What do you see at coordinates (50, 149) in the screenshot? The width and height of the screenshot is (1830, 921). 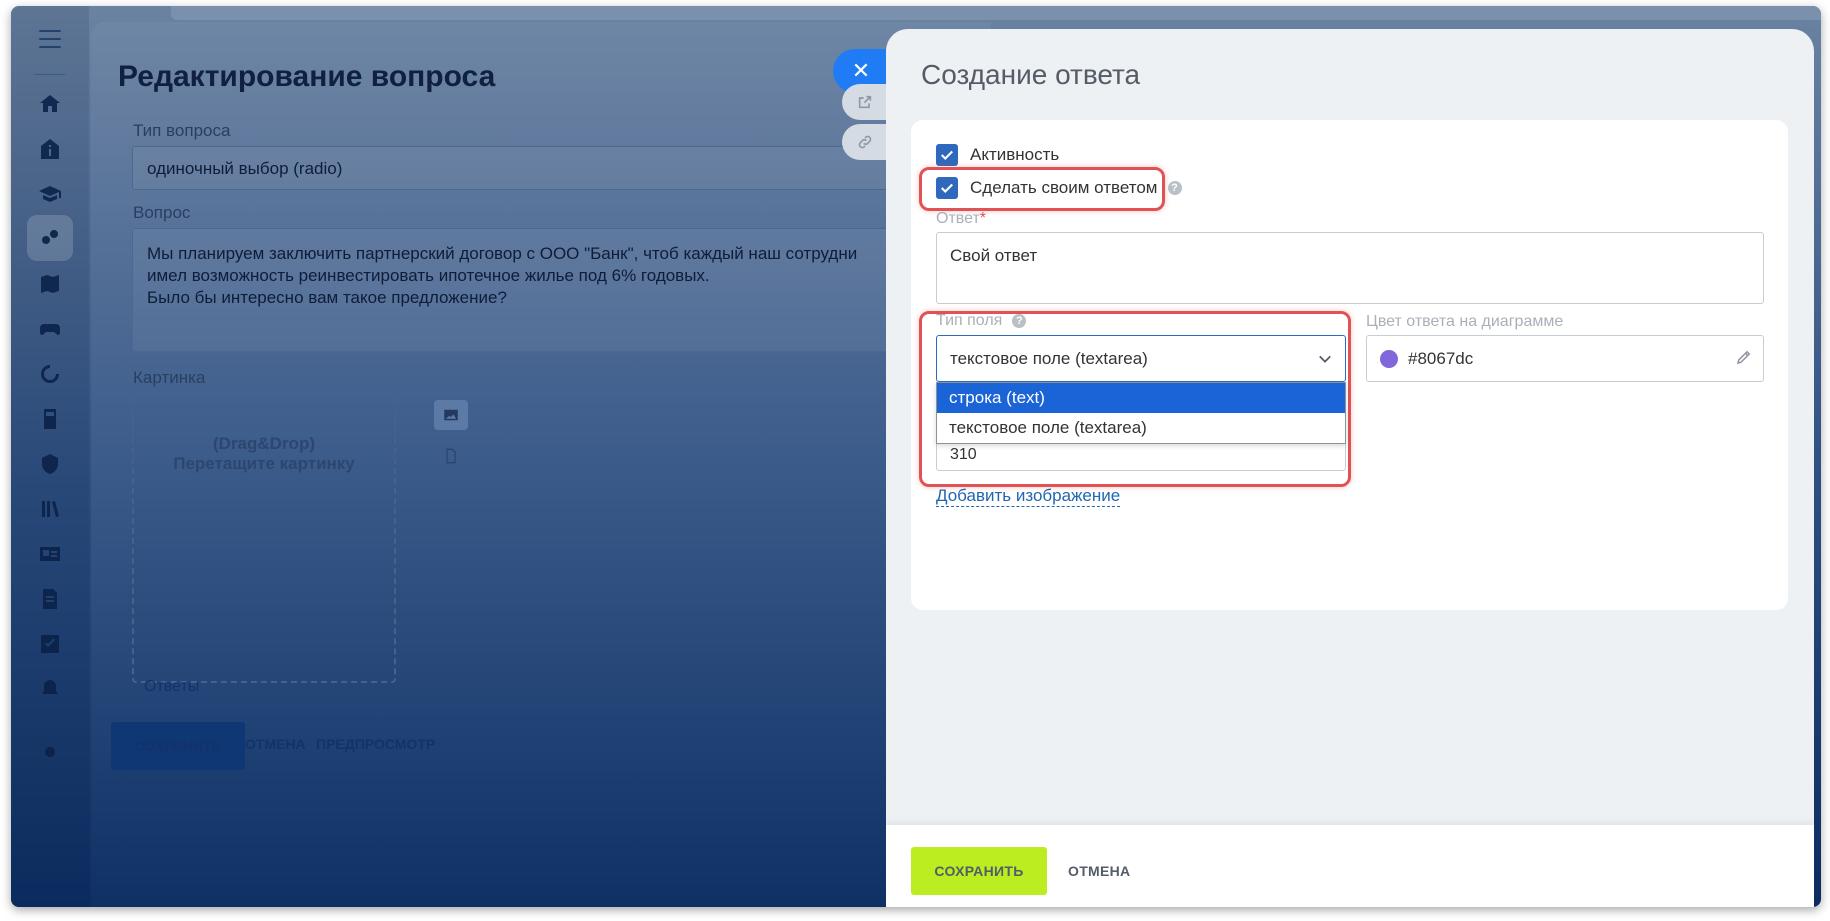 I see `info-icon` at bounding box center [50, 149].